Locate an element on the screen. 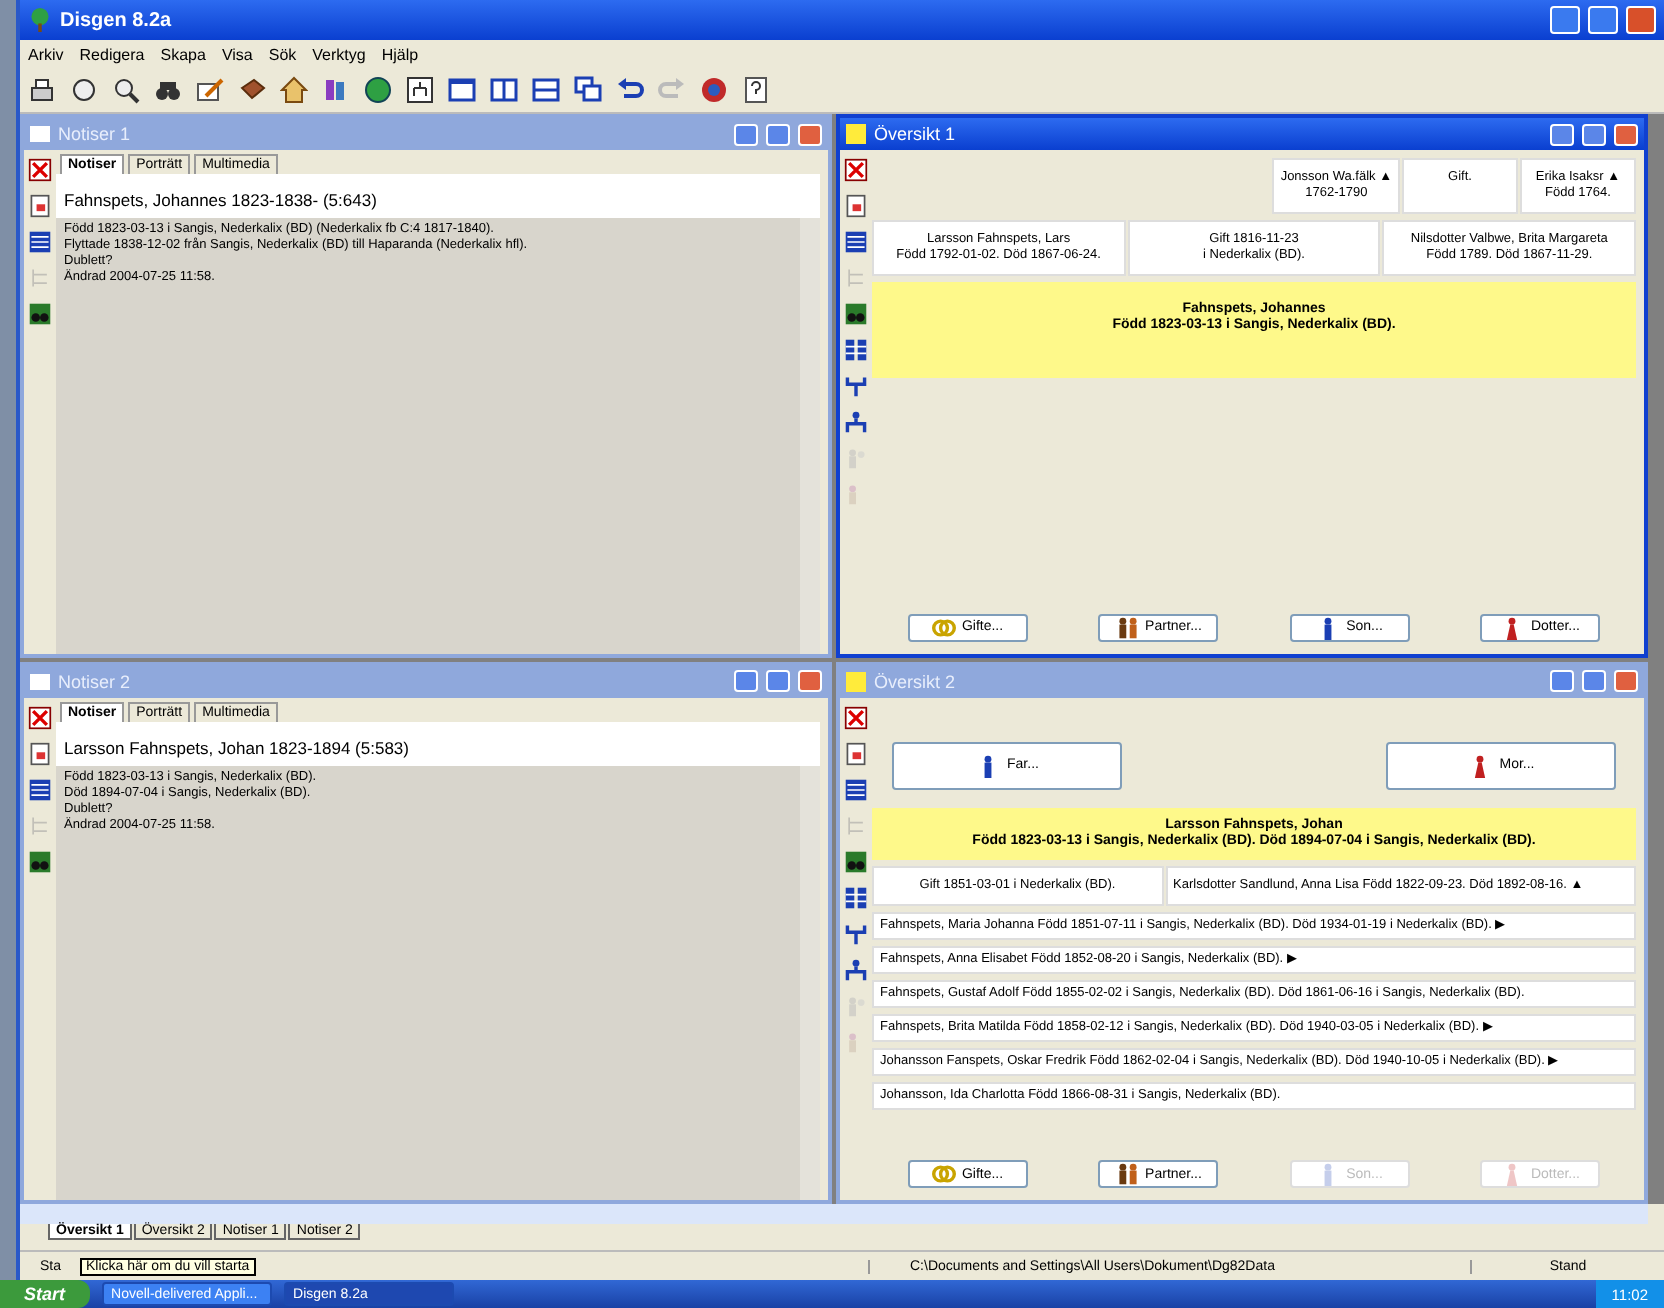  menu-item: Verktyg is located at coordinates (339, 54).